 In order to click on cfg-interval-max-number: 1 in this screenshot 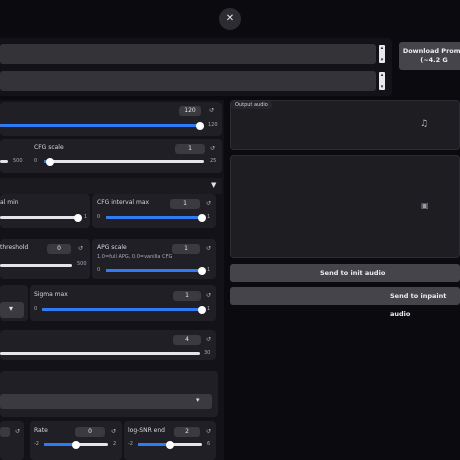, I will do `click(185, 204)`.